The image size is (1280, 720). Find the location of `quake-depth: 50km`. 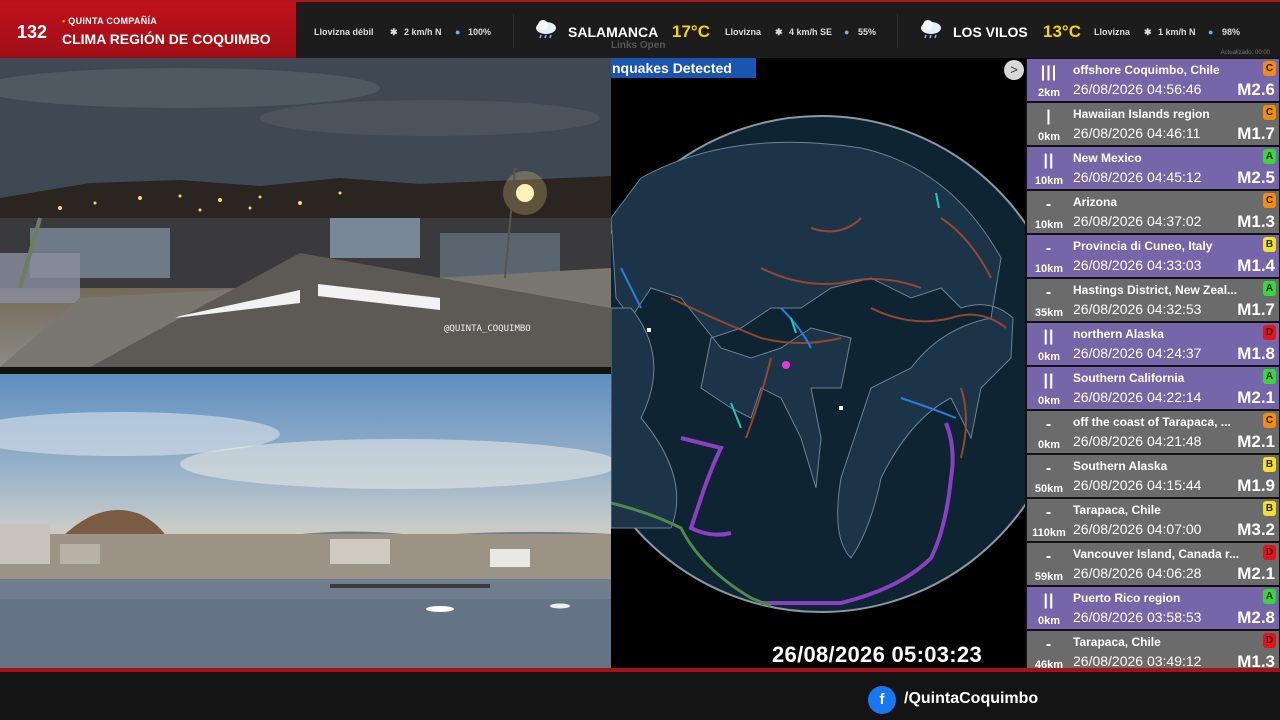

quake-depth: 50km is located at coordinates (1049, 489).